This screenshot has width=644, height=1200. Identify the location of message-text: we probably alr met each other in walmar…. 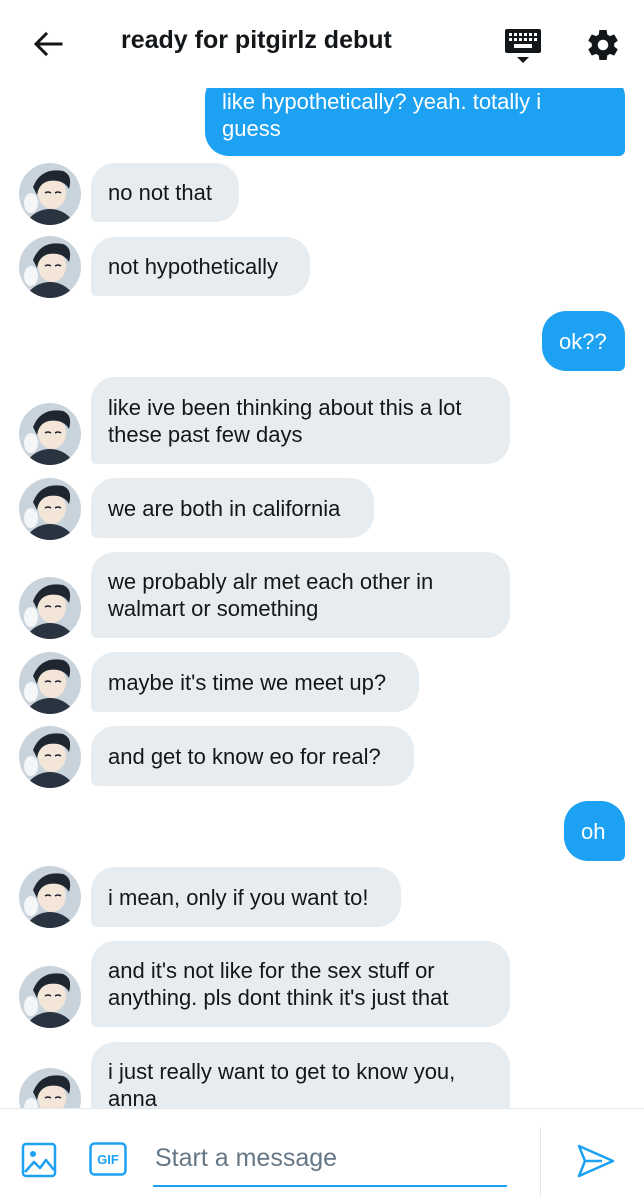
(270, 595).